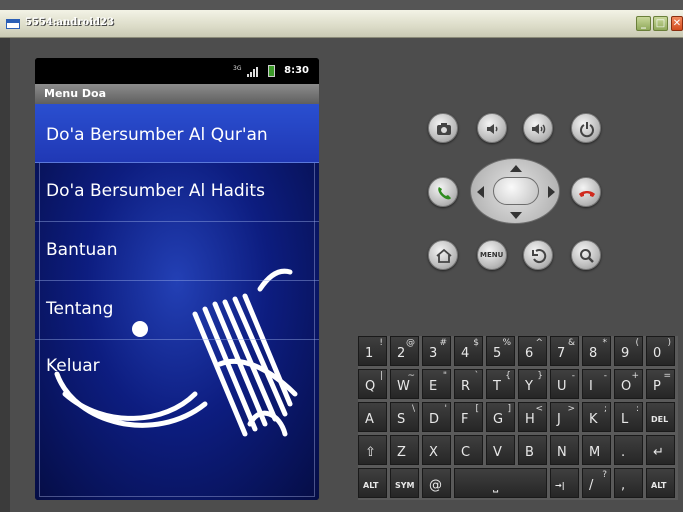 The width and height of the screenshot is (683, 512). I want to click on key-7: 7 &, so click(564, 351).